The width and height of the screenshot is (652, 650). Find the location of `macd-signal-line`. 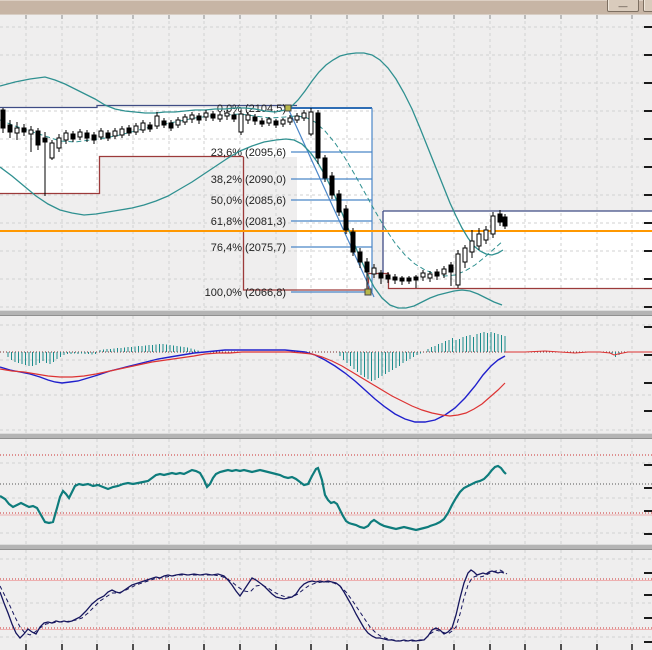

macd-signal-line is located at coordinates (253, 384).